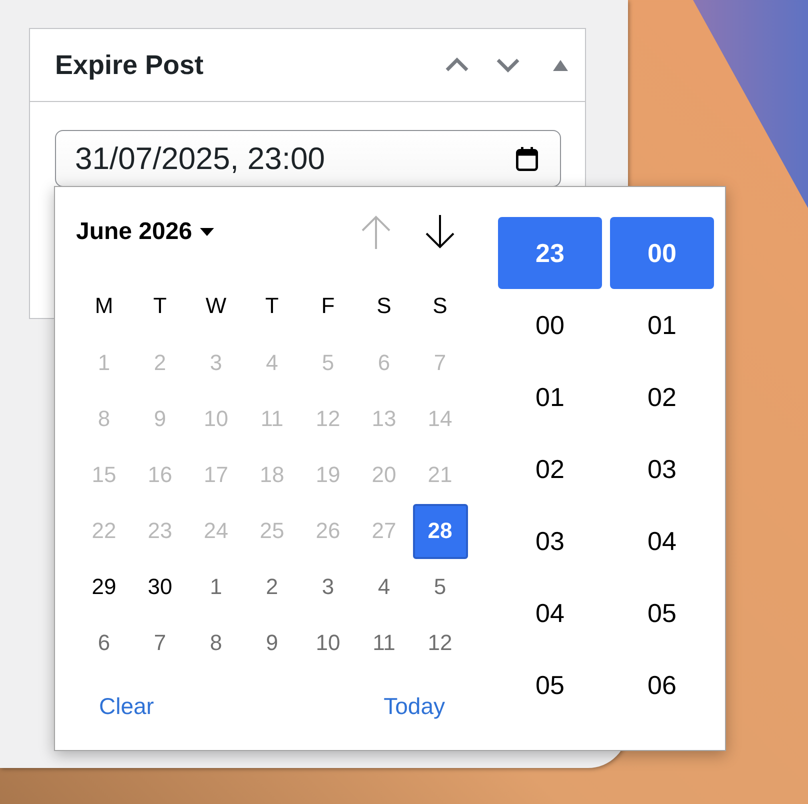  What do you see at coordinates (662, 253) in the screenshot?
I see `minute-option: 00` at bounding box center [662, 253].